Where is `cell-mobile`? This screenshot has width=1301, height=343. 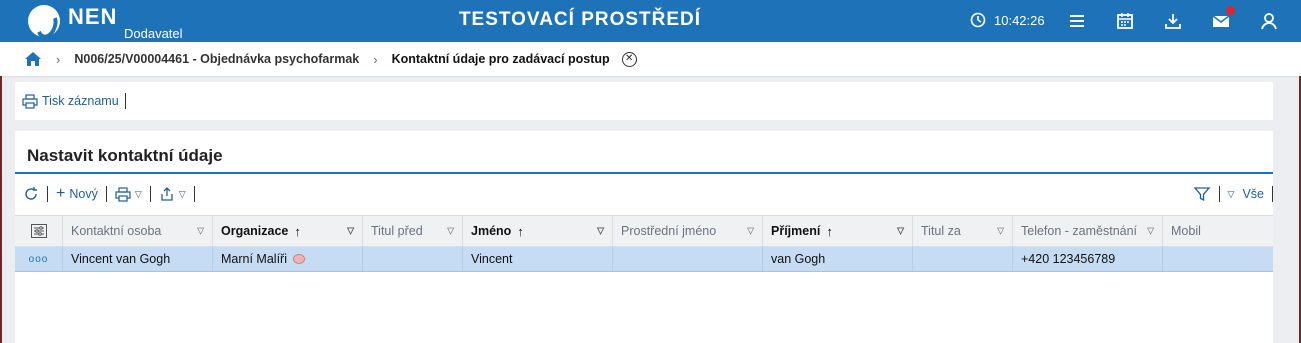 cell-mobile is located at coordinates (1218, 259).